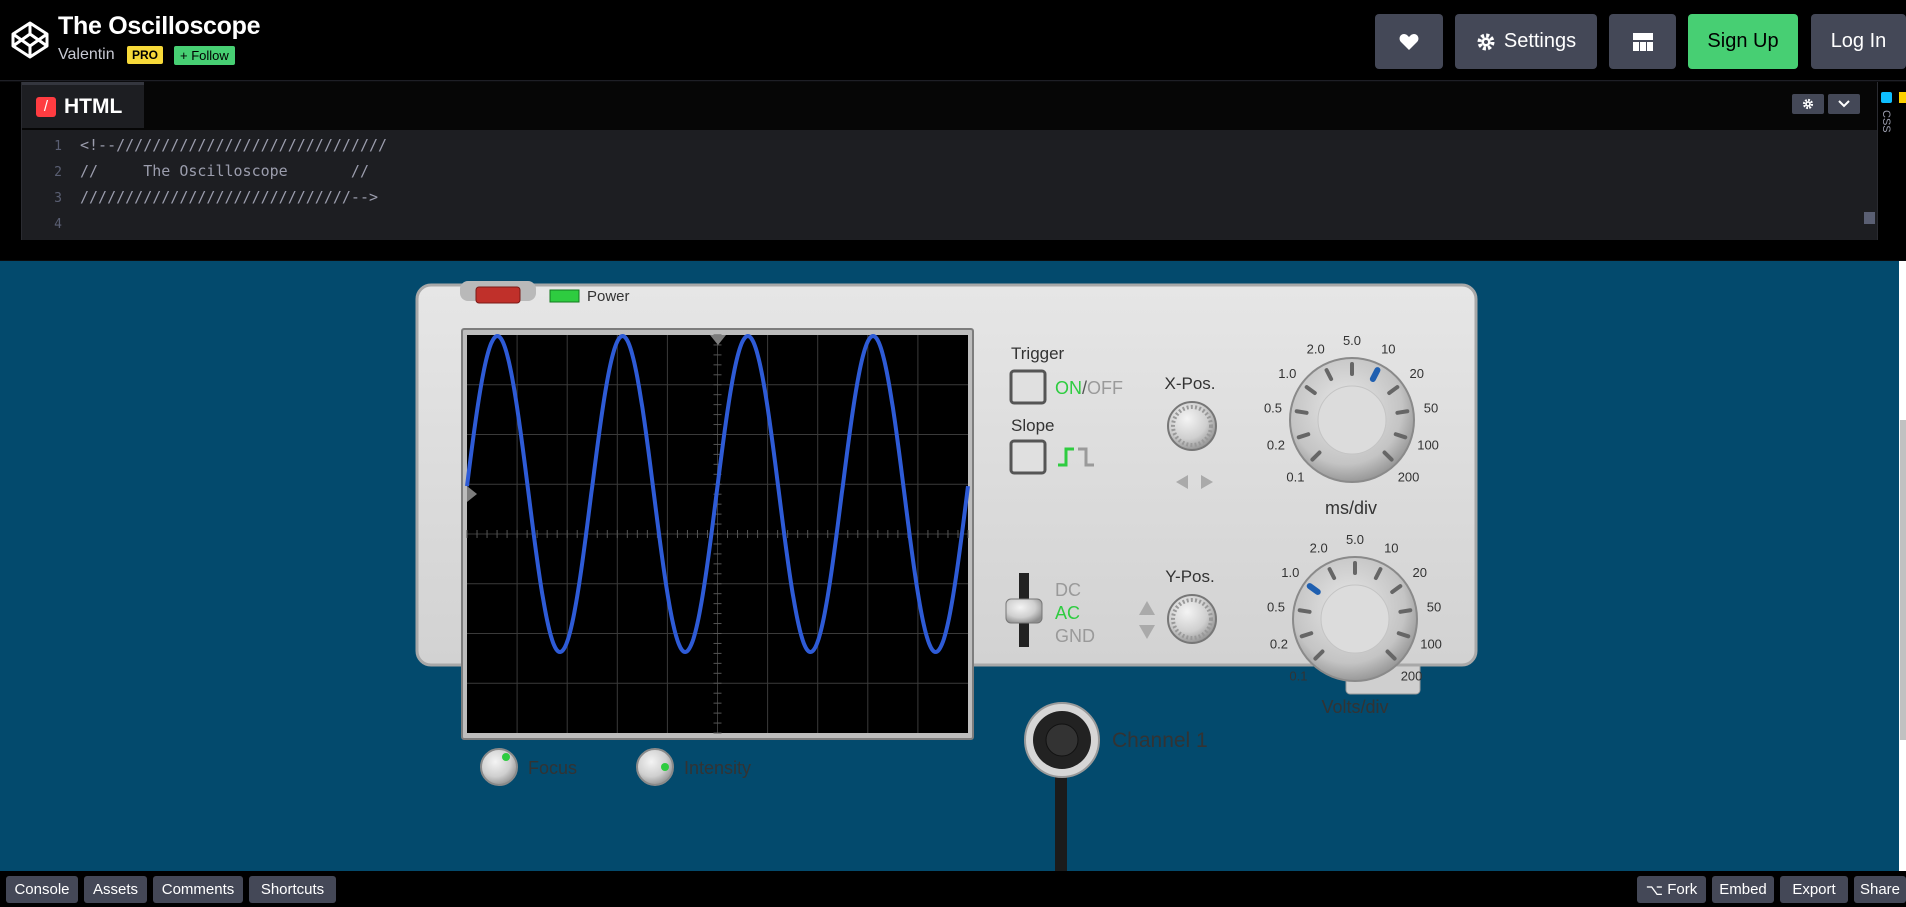  What do you see at coordinates (86, 55) in the screenshot?
I see `author-name: Valentin` at bounding box center [86, 55].